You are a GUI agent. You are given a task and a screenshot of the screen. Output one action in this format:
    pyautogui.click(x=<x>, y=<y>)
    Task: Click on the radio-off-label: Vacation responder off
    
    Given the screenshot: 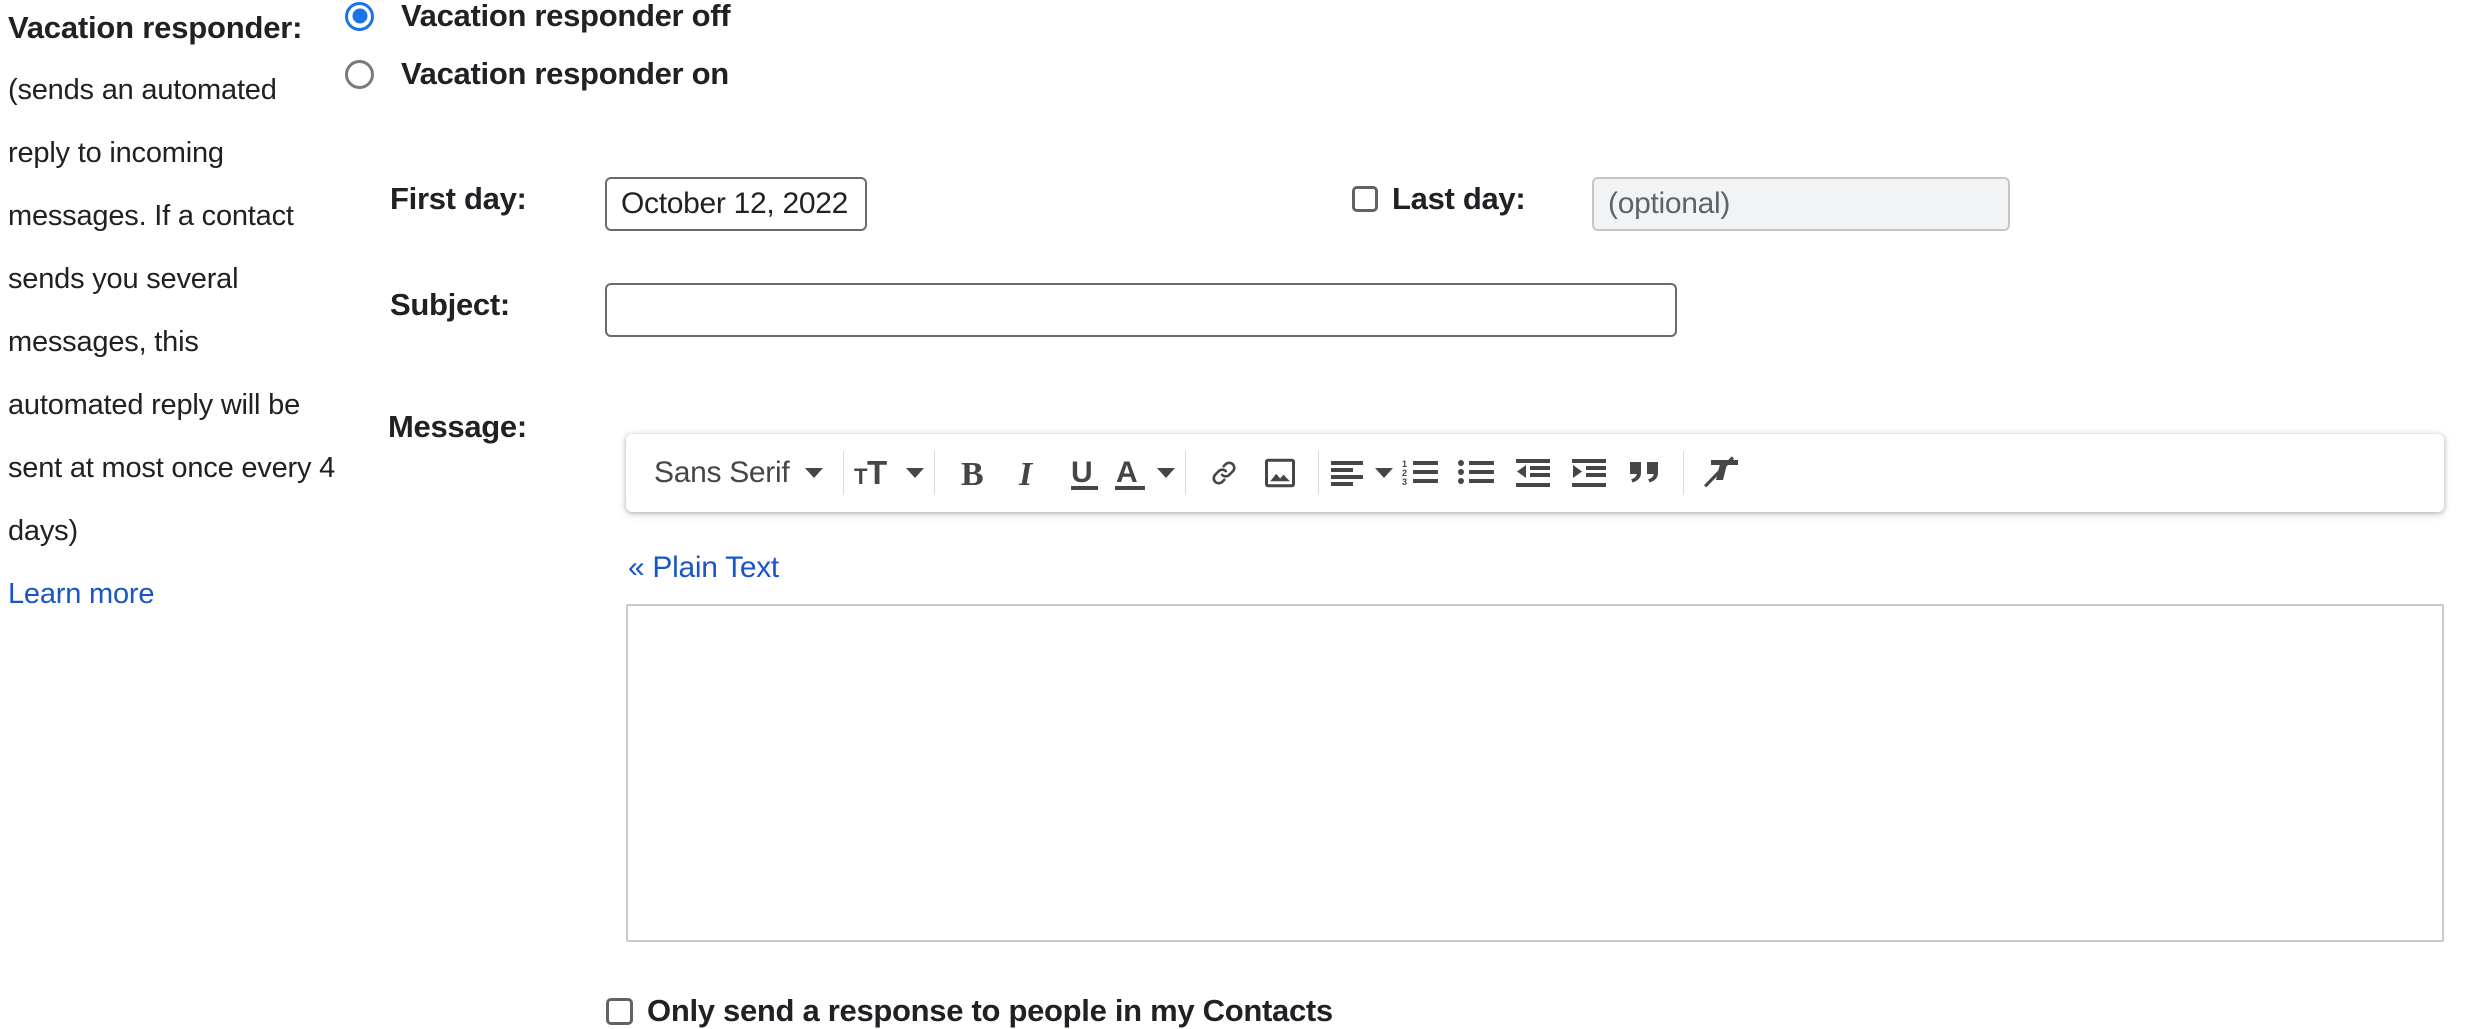 What is the action you would take?
    pyautogui.click(x=566, y=17)
    